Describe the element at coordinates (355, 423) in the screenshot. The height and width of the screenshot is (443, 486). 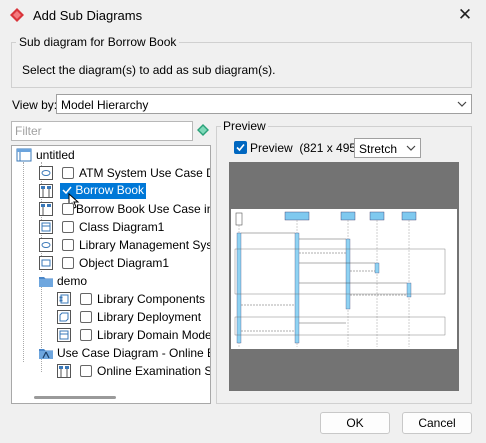
I see `ok-button: OK` at that location.